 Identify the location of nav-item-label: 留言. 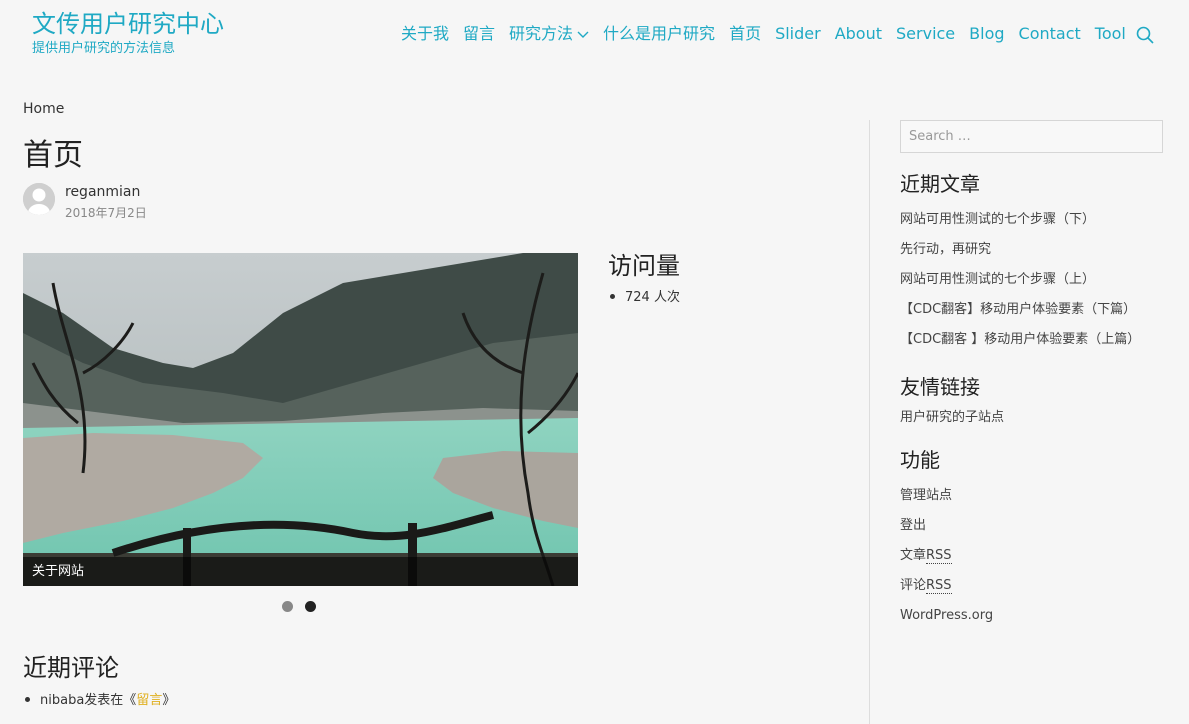
(479, 33).